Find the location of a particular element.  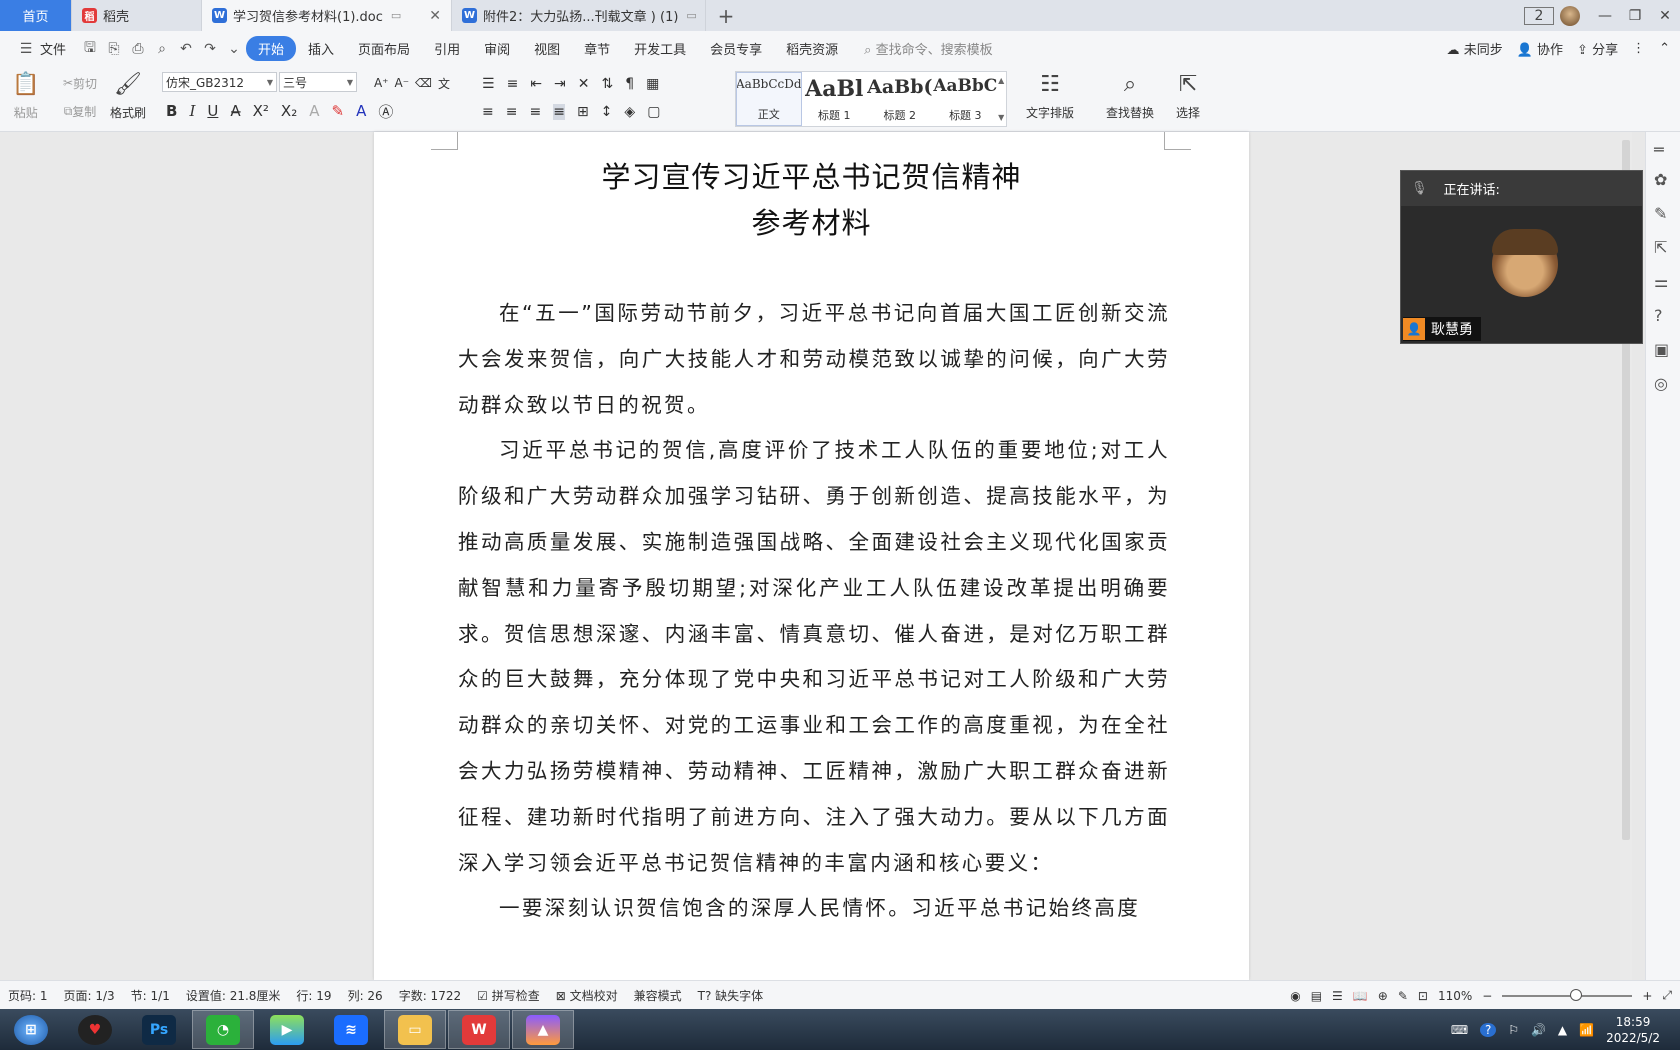

undo-icon: ↶ is located at coordinates (186, 49).